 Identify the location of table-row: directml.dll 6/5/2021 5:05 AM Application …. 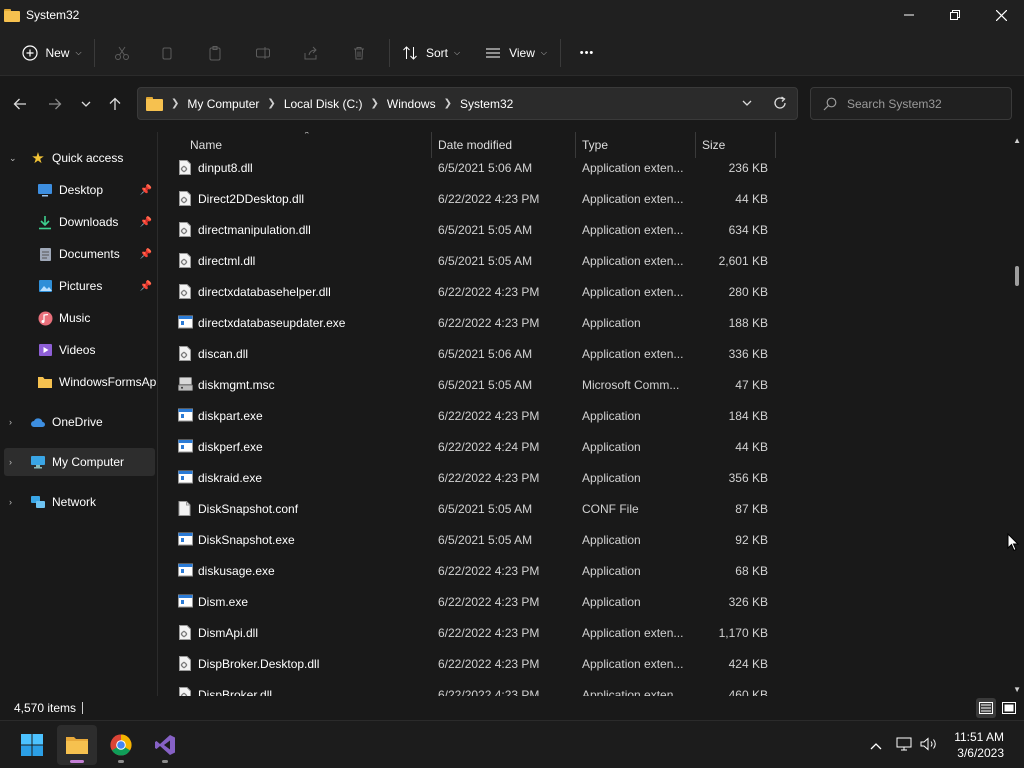
(479, 260).